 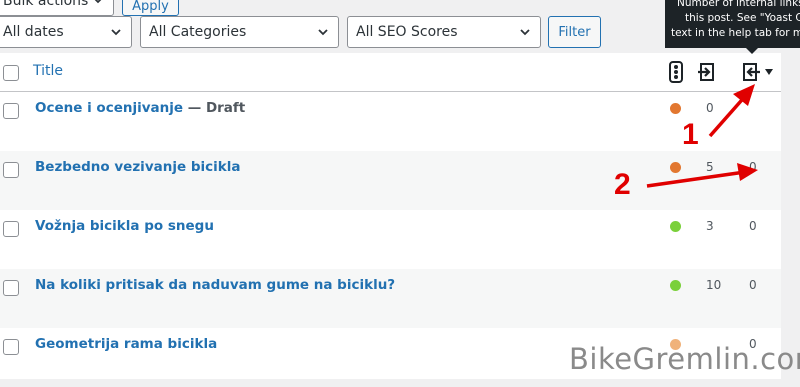 I want to click on seo-score-icon, so click(x=676, y=72).